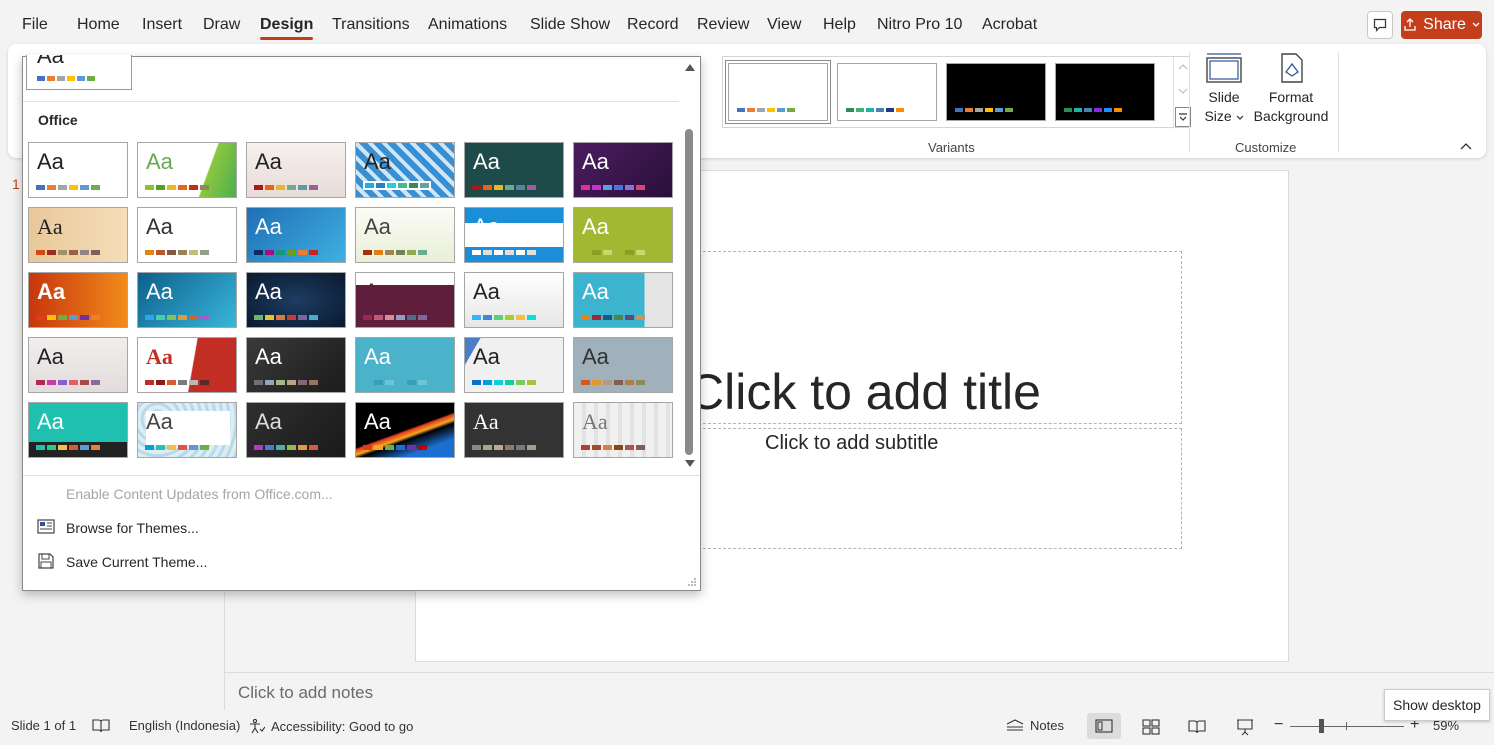  I want to click on book-check-icon, so click(101, 726).